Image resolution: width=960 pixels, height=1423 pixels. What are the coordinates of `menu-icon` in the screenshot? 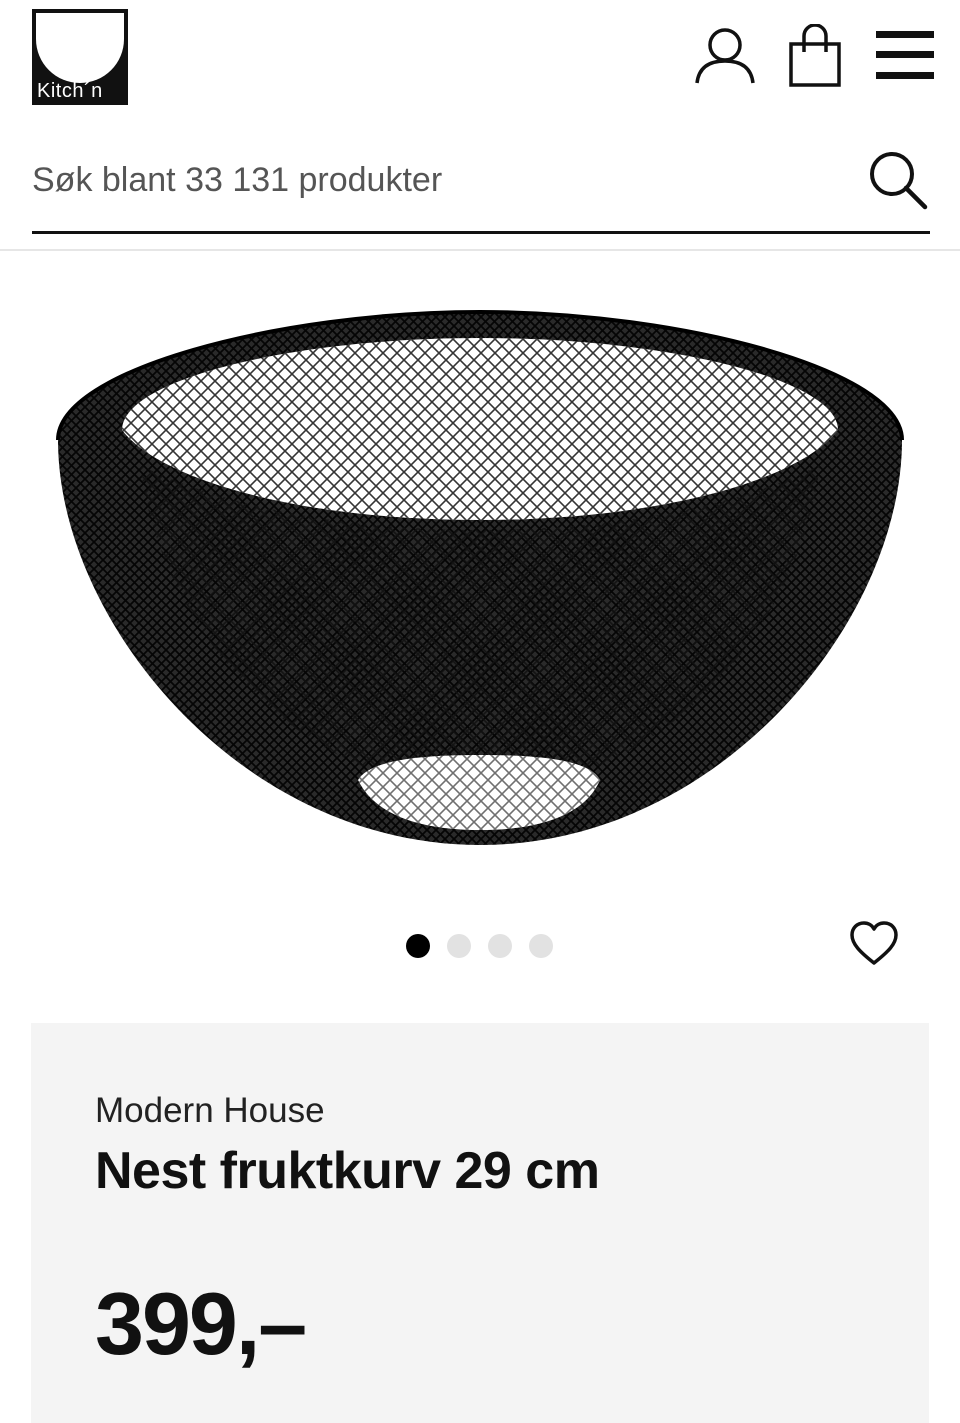 It's located at (905, 55).